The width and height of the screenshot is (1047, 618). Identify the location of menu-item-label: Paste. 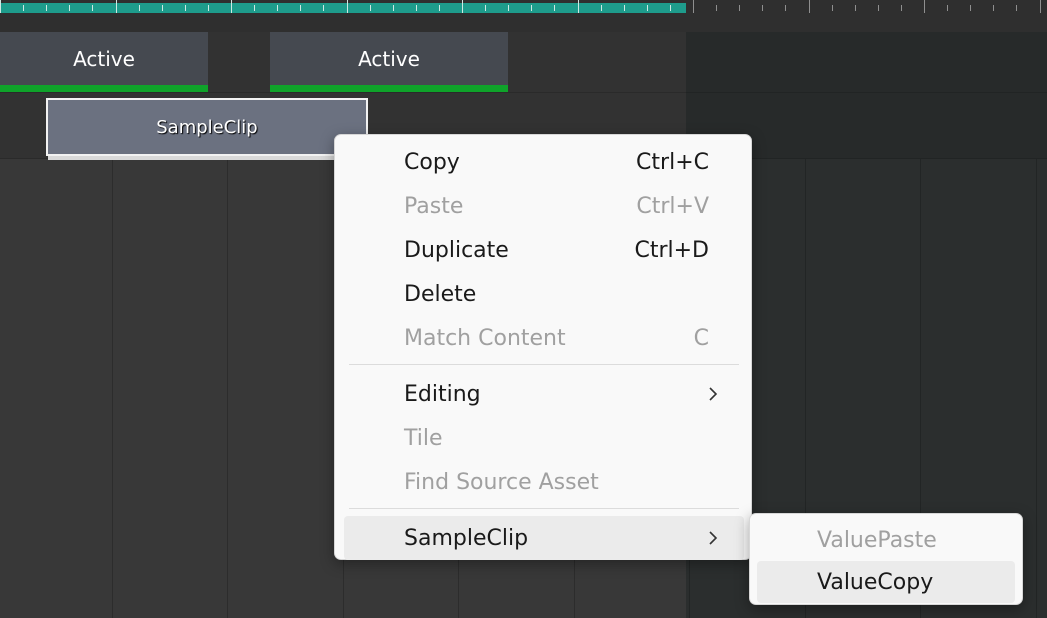
(434, 206).